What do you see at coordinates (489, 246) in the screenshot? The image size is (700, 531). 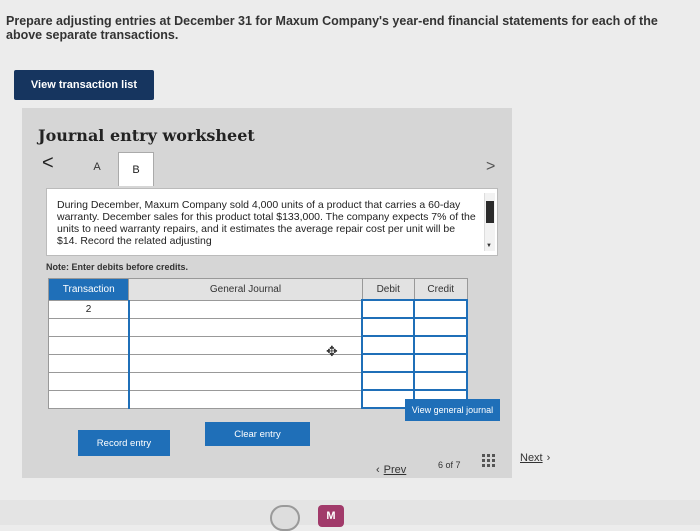 I see `scroll-down-icon: ▼` at bounding box center [489, 246].